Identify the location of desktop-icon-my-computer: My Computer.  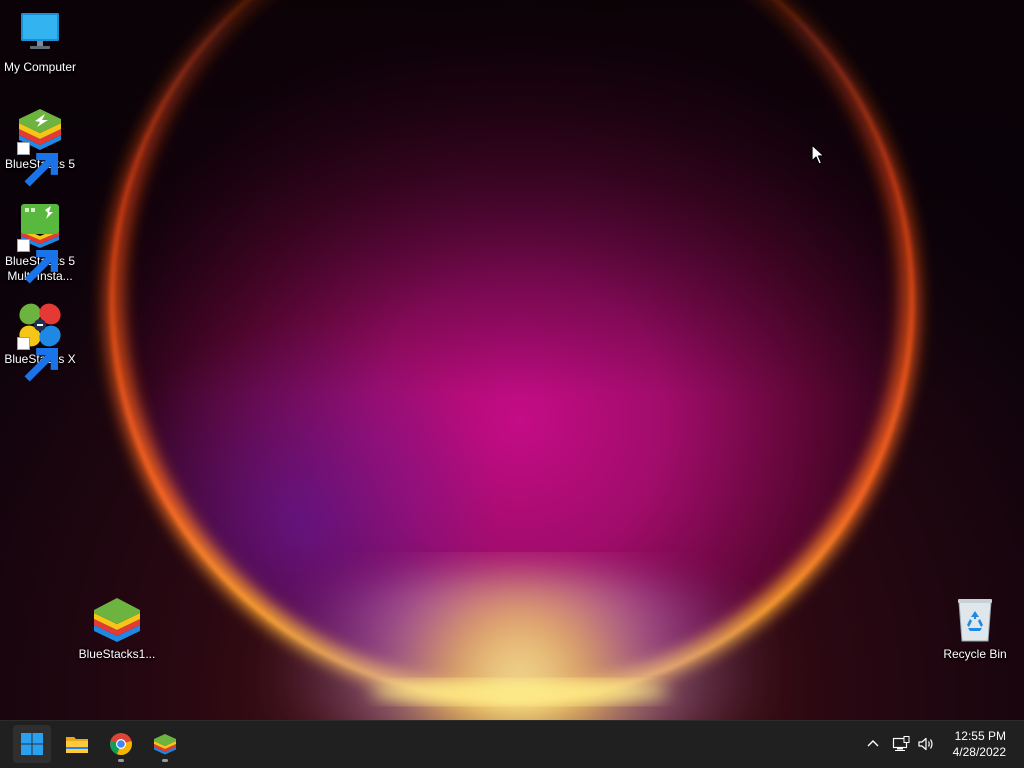
(40, 41).